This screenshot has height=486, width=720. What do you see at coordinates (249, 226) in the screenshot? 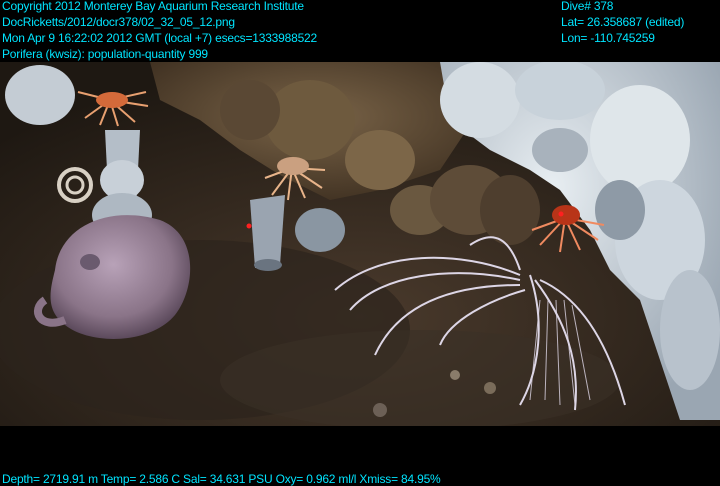
I see `laser-dot-left` at bounding box center [249, 226].